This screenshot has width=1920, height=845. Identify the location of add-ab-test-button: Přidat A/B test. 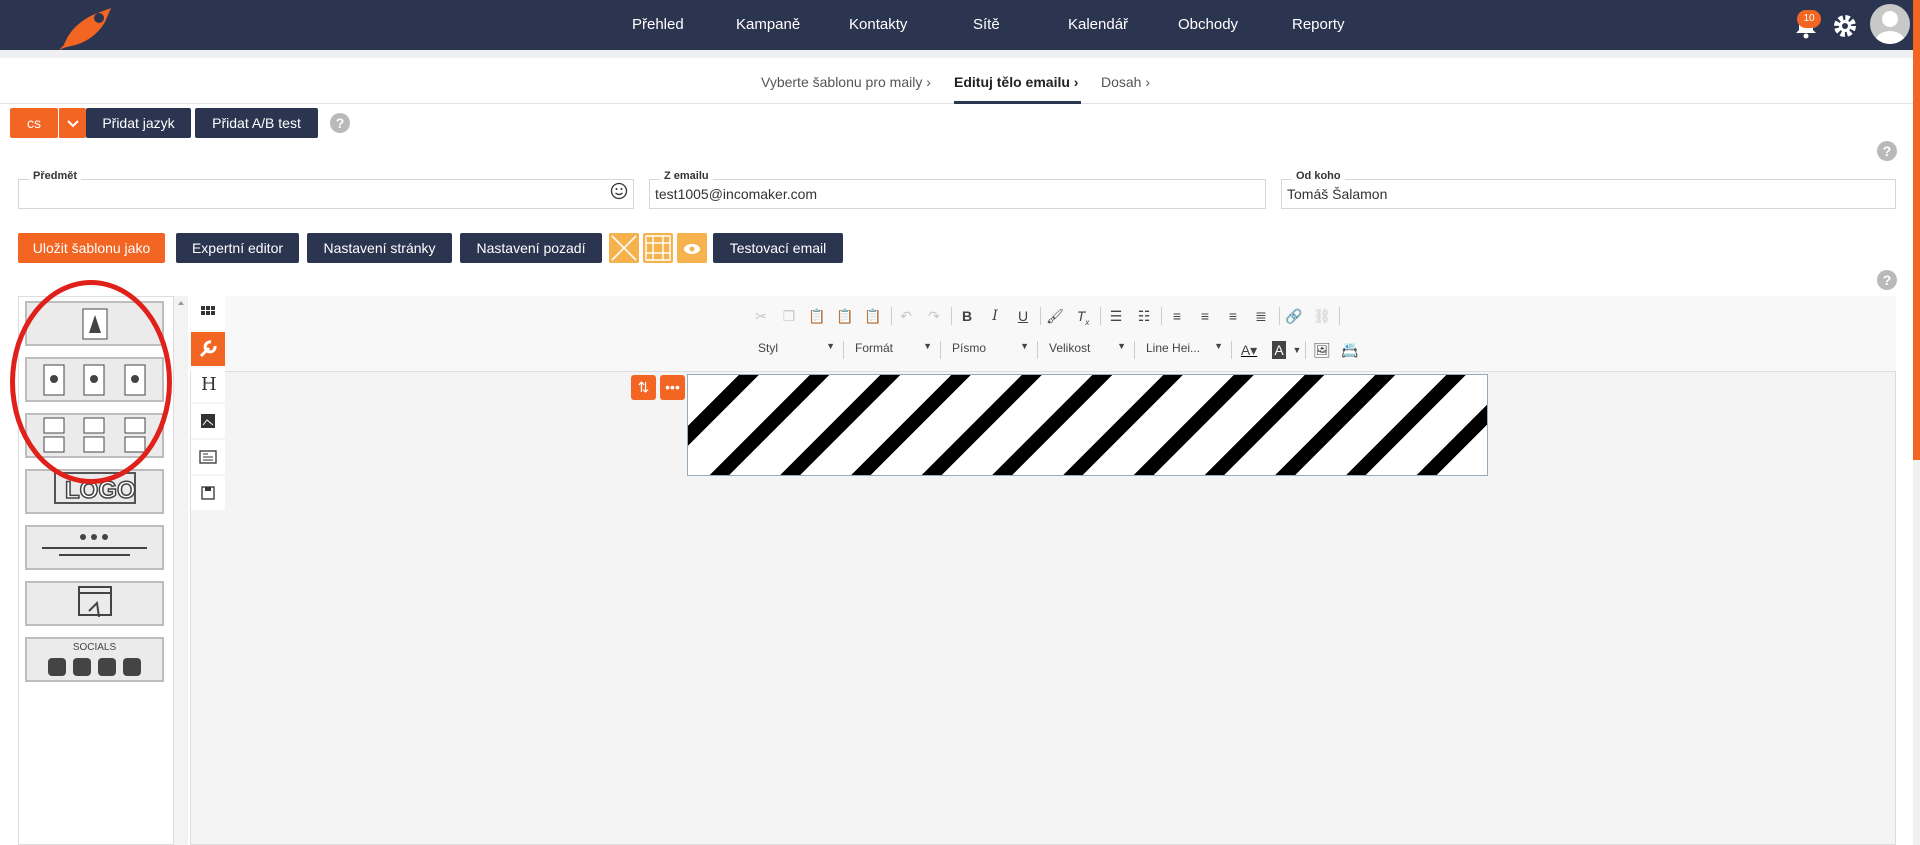
(256, 123).